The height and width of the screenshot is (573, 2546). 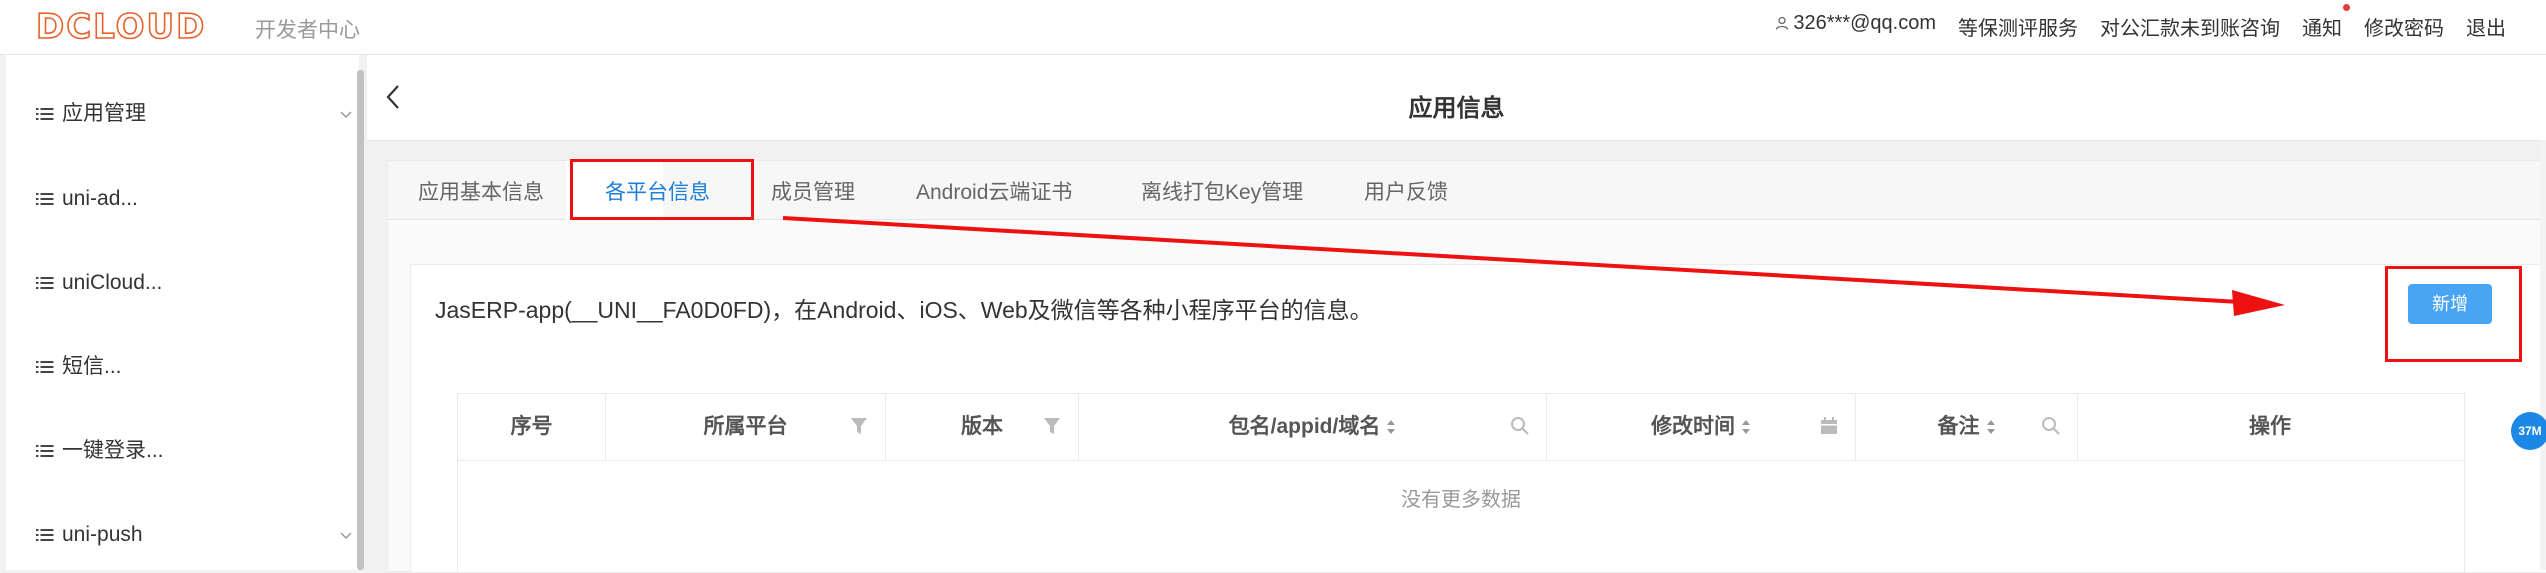 I want to click on header-link-security-evaluation: 等保测评服务, so click(x=2018, y=26).